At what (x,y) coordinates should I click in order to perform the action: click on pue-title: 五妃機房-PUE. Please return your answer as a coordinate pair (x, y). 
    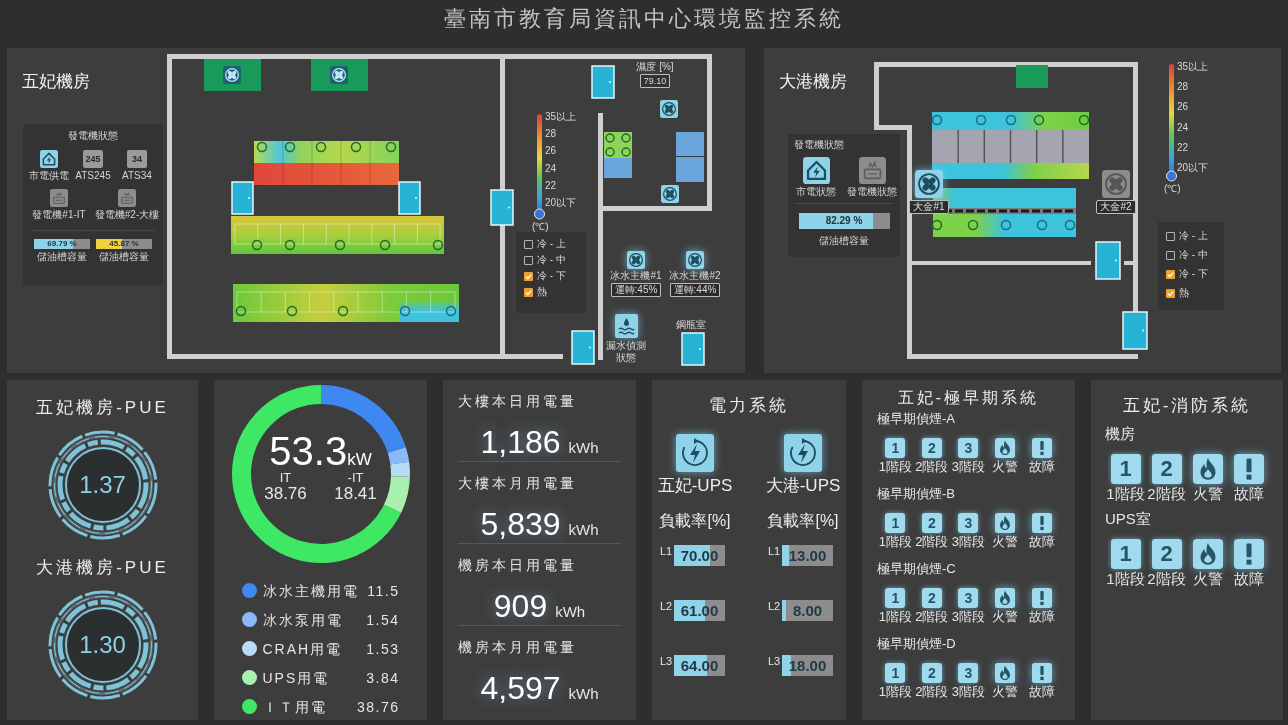
    Looking at the image, I should click on (102, 408).